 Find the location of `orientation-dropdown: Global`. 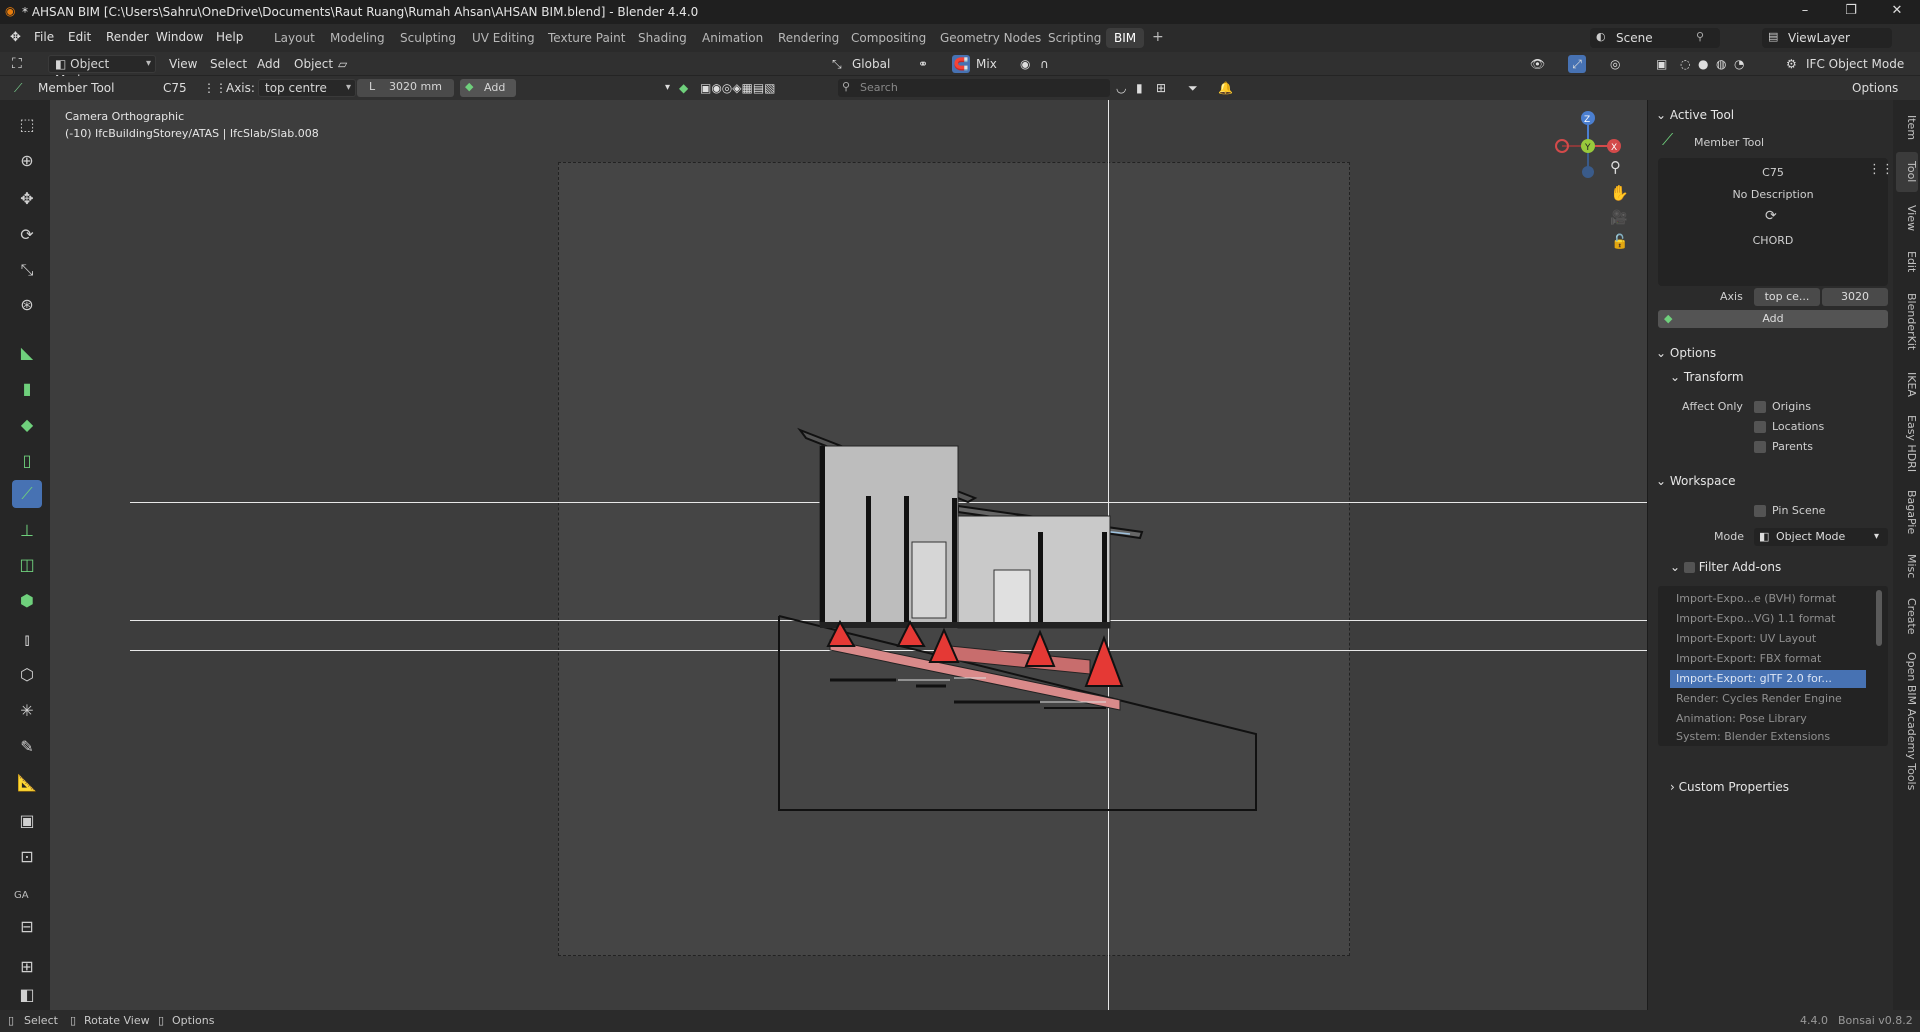

orientation-dropdown: Global is located at coordinates (880, 64).